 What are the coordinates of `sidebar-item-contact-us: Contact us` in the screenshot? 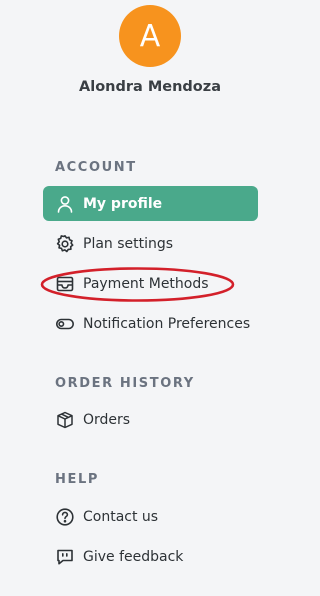 It's located at (150, 516).